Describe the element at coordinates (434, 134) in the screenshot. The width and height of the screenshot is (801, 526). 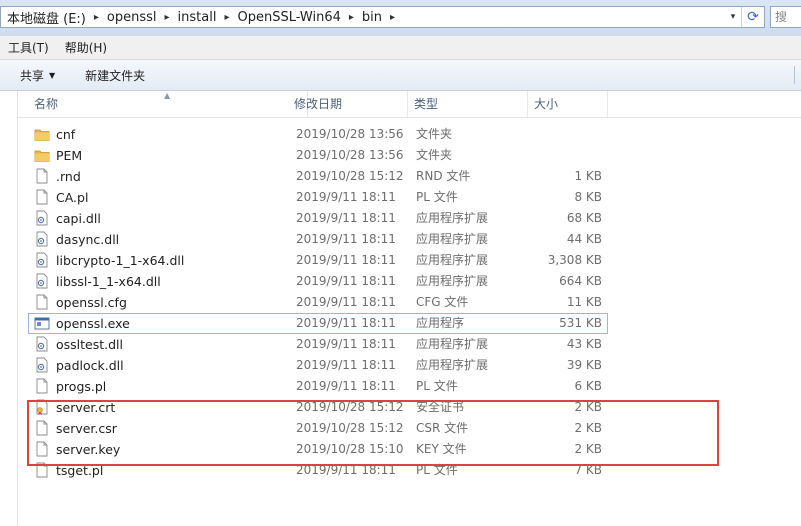
I see `file-type: 文件夹` at that location.